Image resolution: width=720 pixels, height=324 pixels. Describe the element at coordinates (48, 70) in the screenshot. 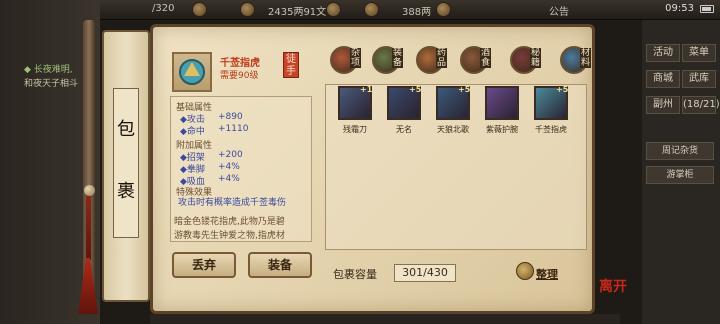

I see `chat-line: ◆ 长夜难明,` at that location.